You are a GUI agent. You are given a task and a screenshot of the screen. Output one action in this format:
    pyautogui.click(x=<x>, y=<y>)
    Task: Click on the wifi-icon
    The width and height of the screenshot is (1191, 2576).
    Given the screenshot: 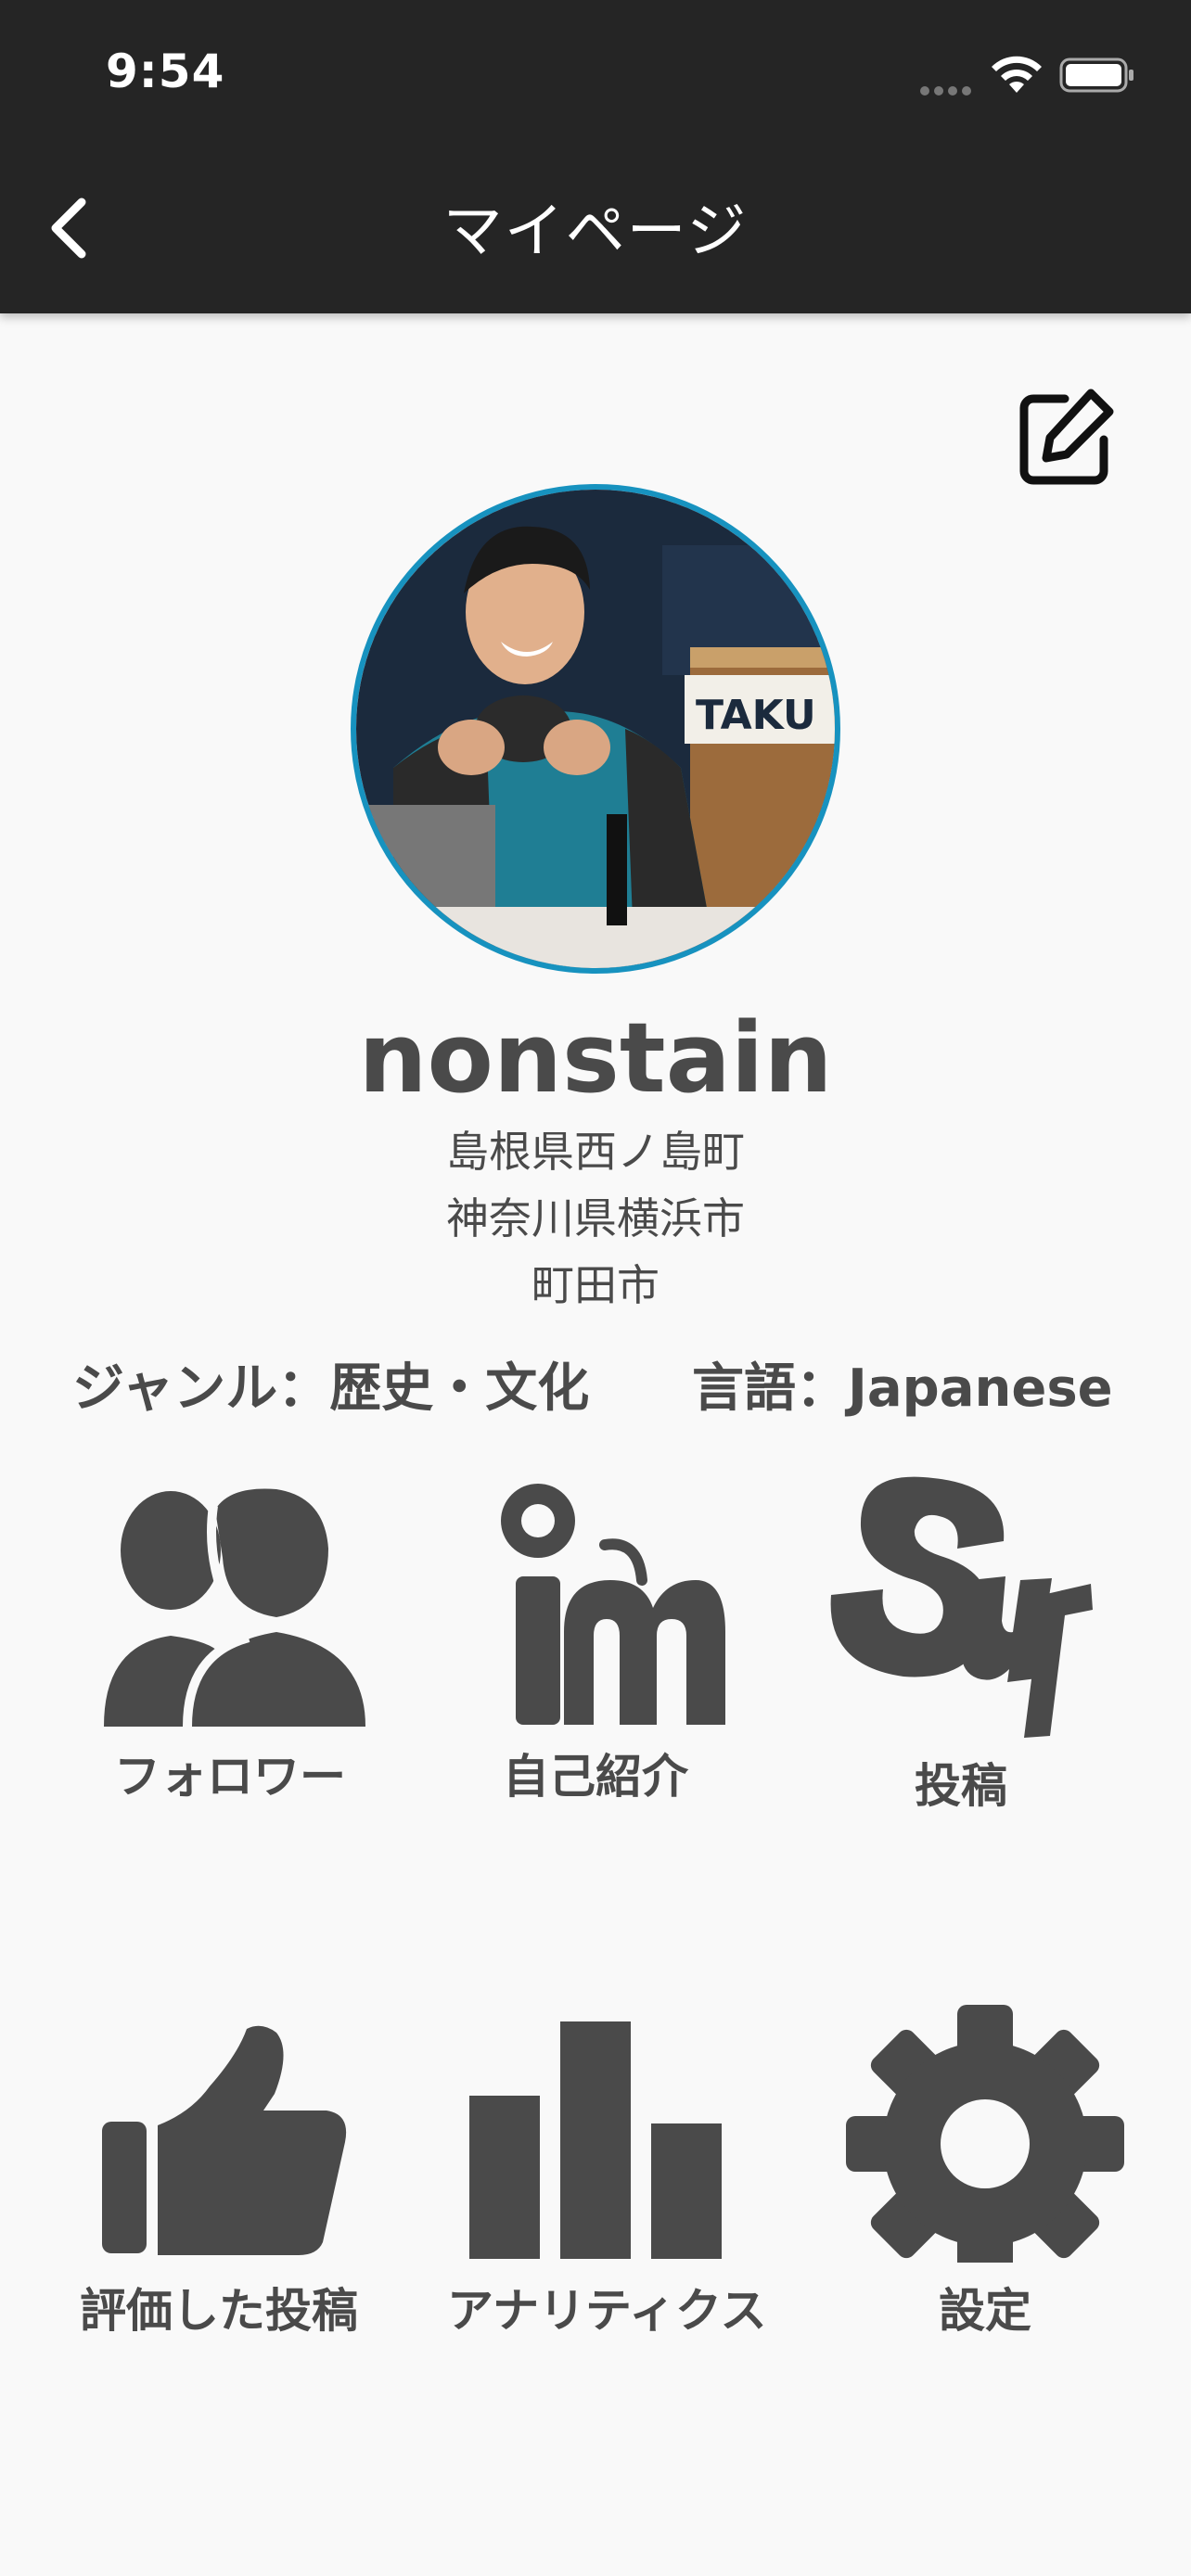 What is the action you would take?
    pyautogui.click(x=1017, y=74)
    